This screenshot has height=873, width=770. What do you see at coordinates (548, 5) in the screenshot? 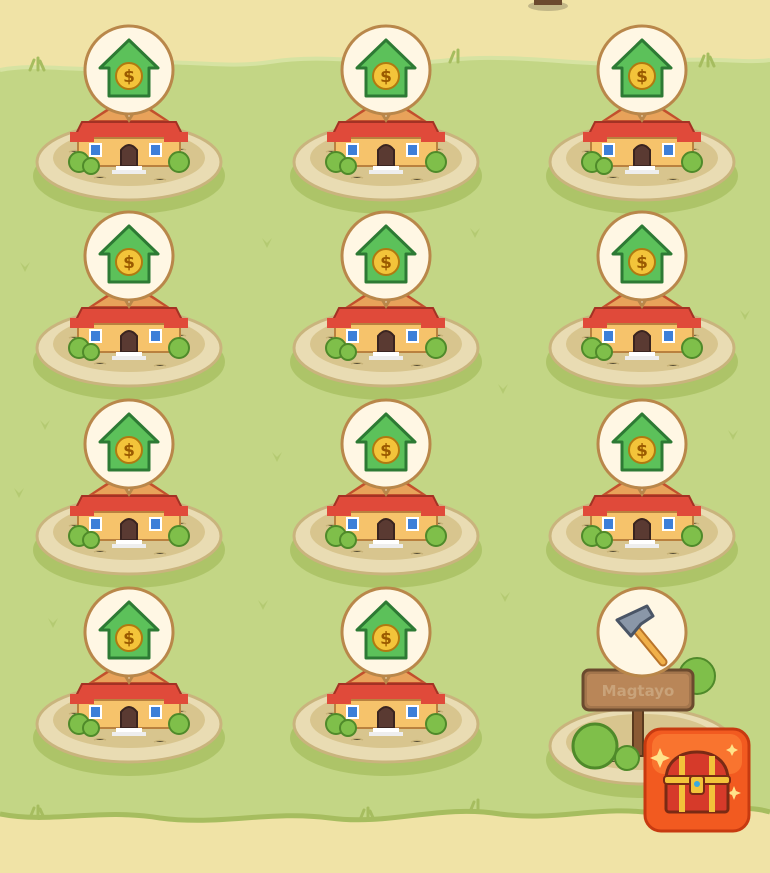
I see `partial-object-top` at bounding box center [548, 5].